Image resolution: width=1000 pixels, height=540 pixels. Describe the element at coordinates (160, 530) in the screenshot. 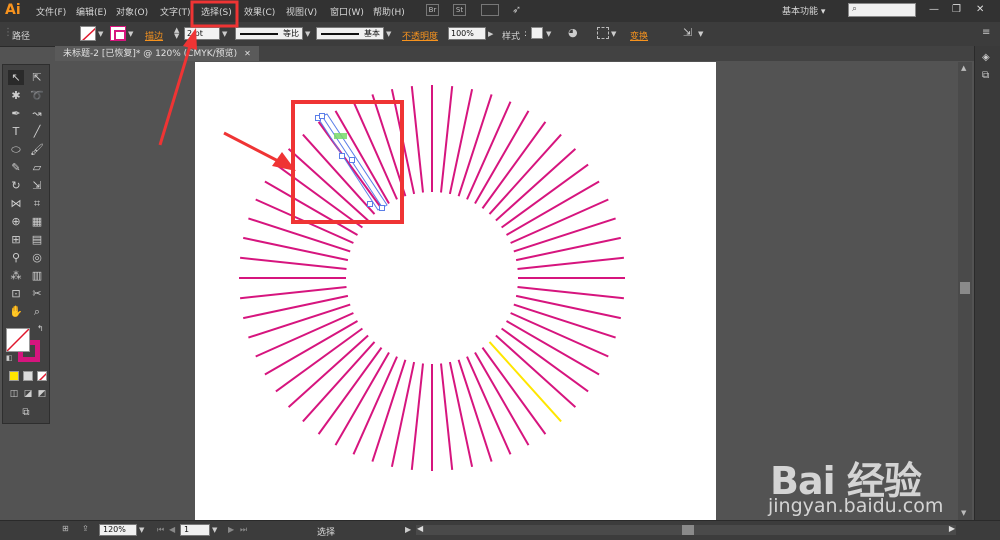

I see `first-artboard-icon: ⏮` at that location.